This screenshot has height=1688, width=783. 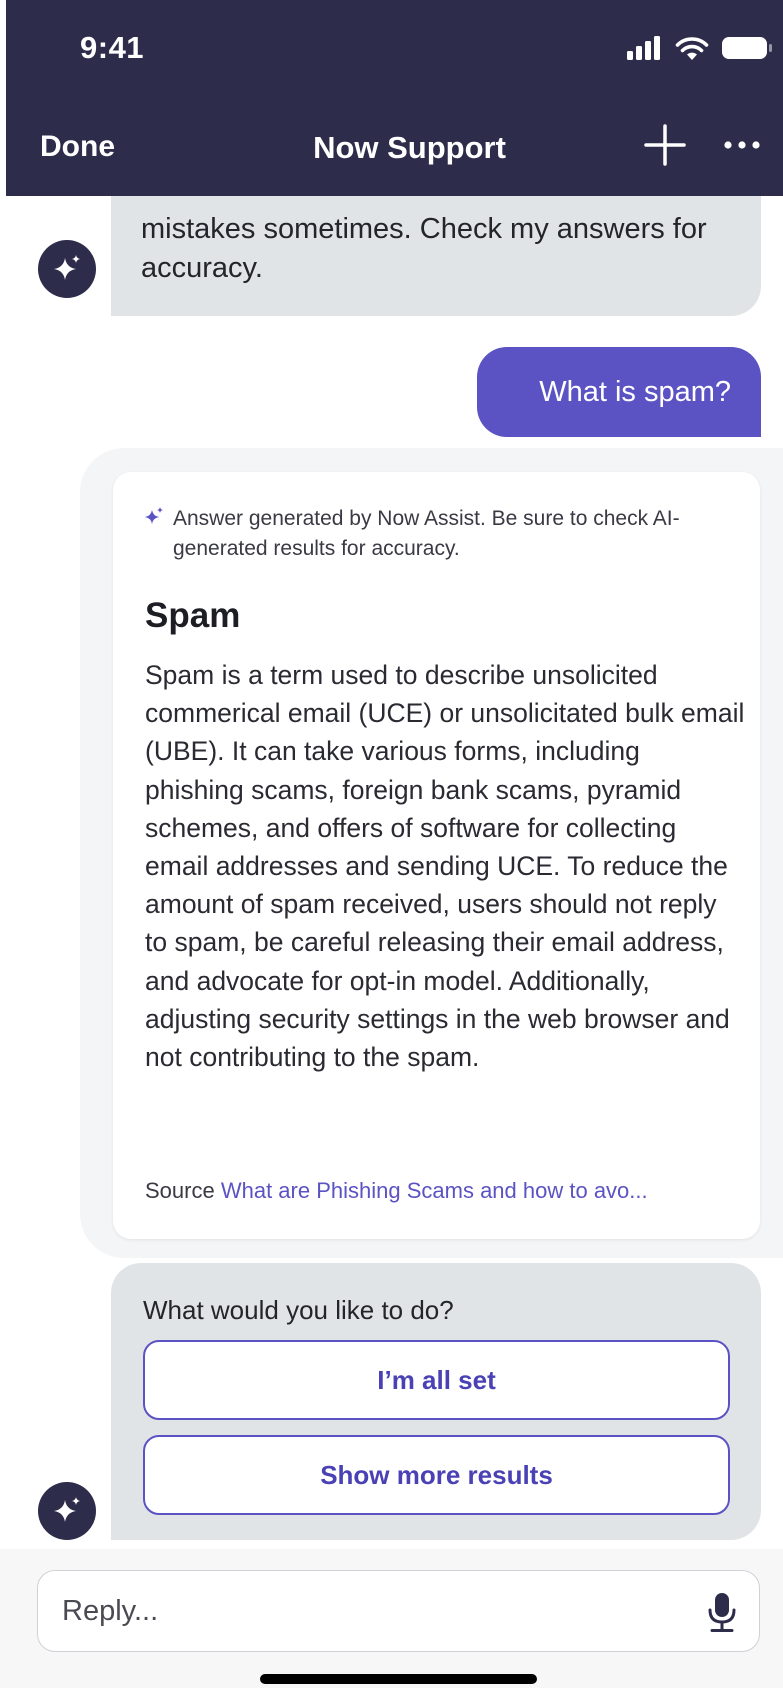 I want to click on status-icons, so click(x=700, y=48).